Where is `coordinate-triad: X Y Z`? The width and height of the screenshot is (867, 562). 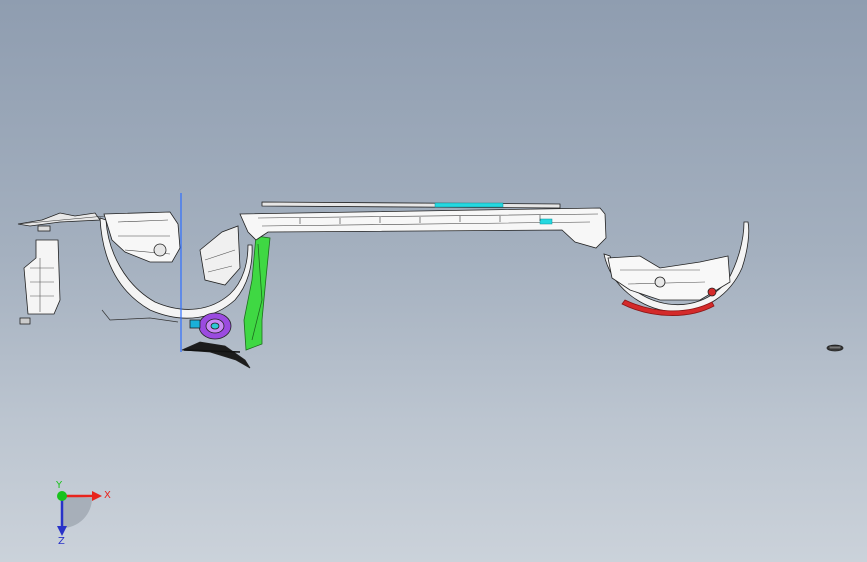 coordinate-triad: X Y Z is located at coordinates (83, 513).